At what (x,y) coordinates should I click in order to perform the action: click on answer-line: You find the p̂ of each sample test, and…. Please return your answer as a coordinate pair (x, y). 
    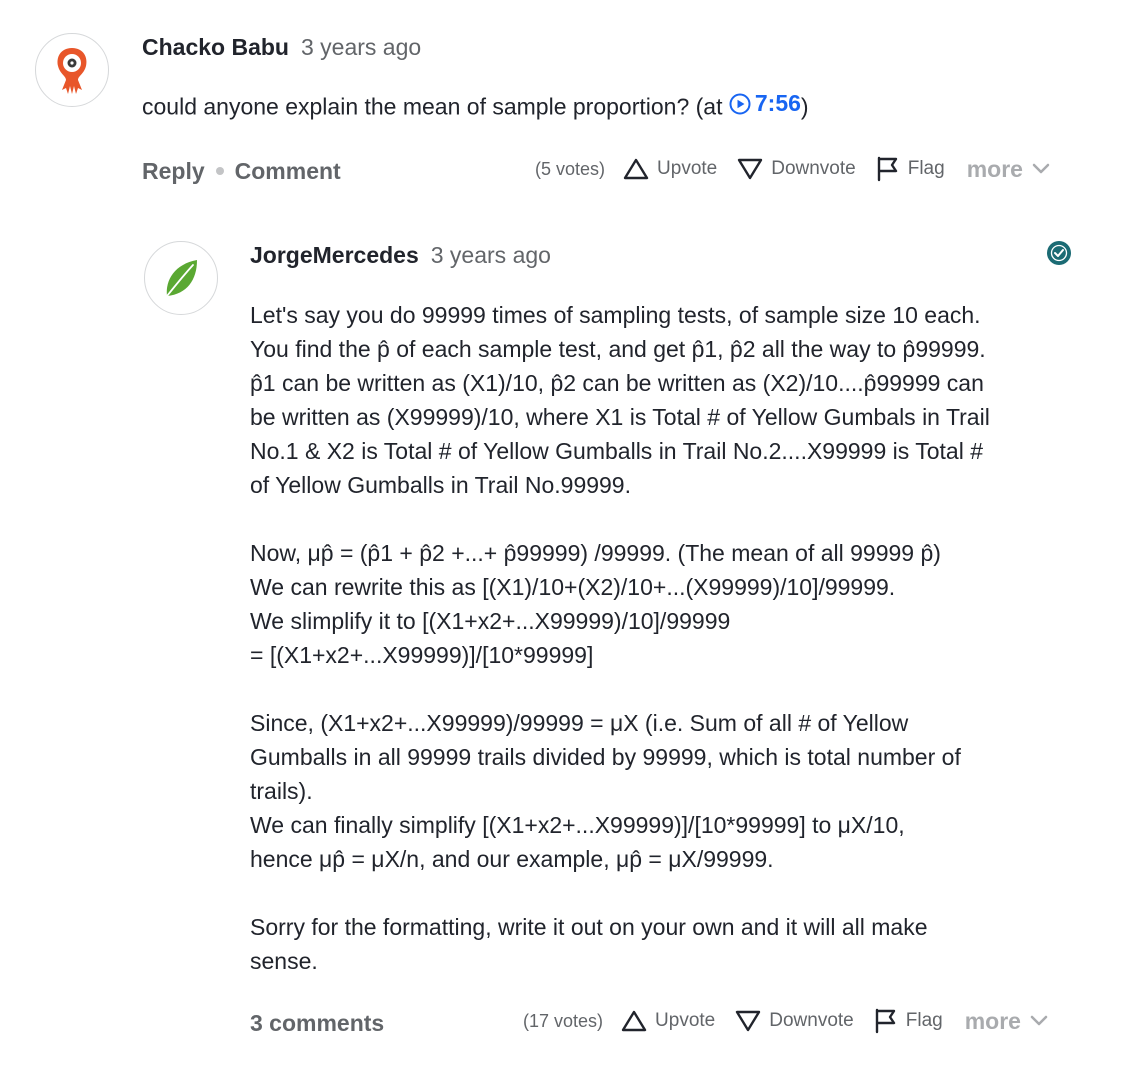
    Looking at the image, I should click on (618, 349).